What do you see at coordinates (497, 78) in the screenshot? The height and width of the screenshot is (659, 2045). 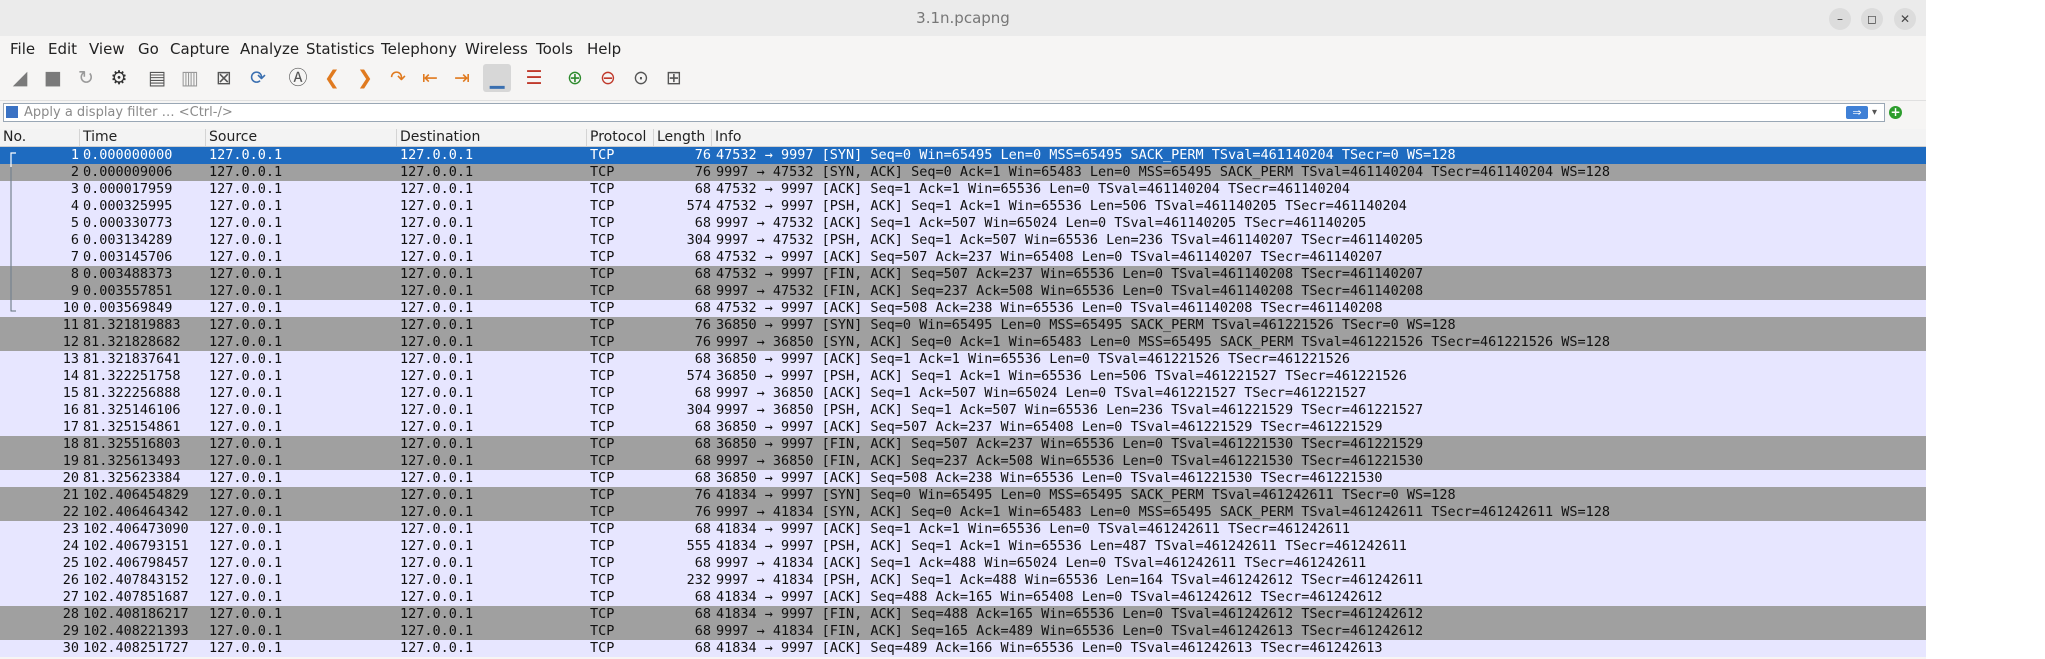 I see `autoscroll-icon: ▁` at bounding box center [497, 78].